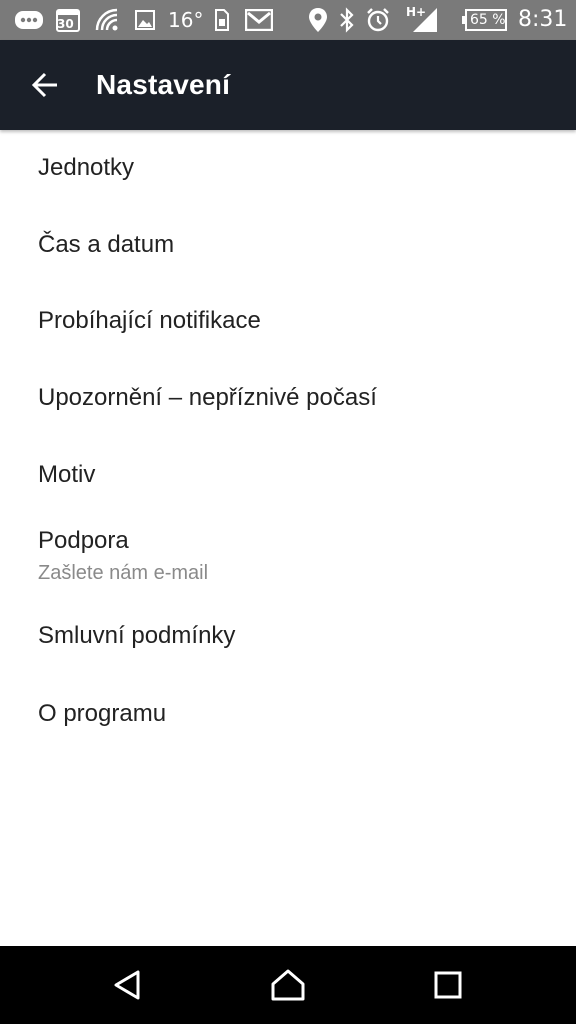 Image resolution: width=576 pixels, height=1024 pixels. Describe the element at coordinates (288, 168) in the screenshot. I see `settings-item-units: Jednotky` at that location.